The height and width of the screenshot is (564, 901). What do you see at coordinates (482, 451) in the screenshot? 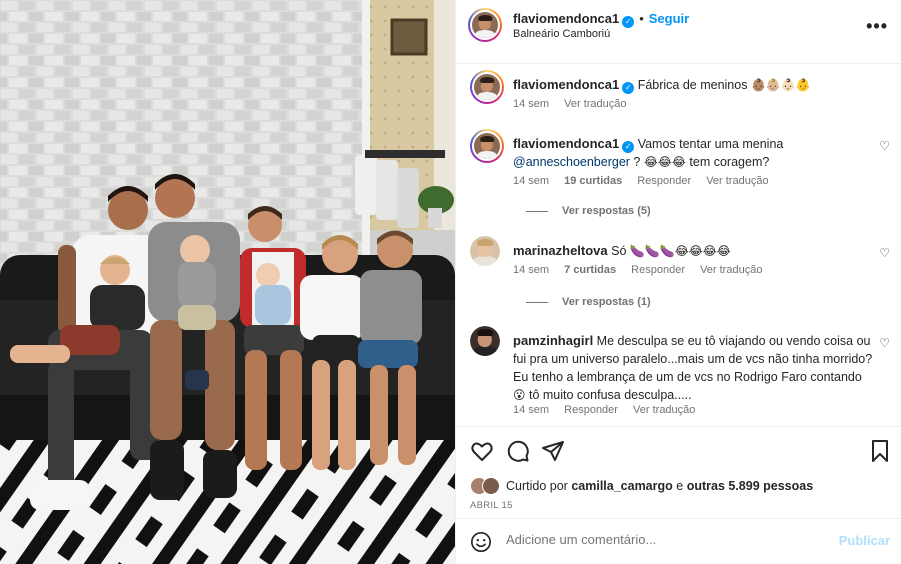
I see `heart-icon` at bounding box center [482, 451].